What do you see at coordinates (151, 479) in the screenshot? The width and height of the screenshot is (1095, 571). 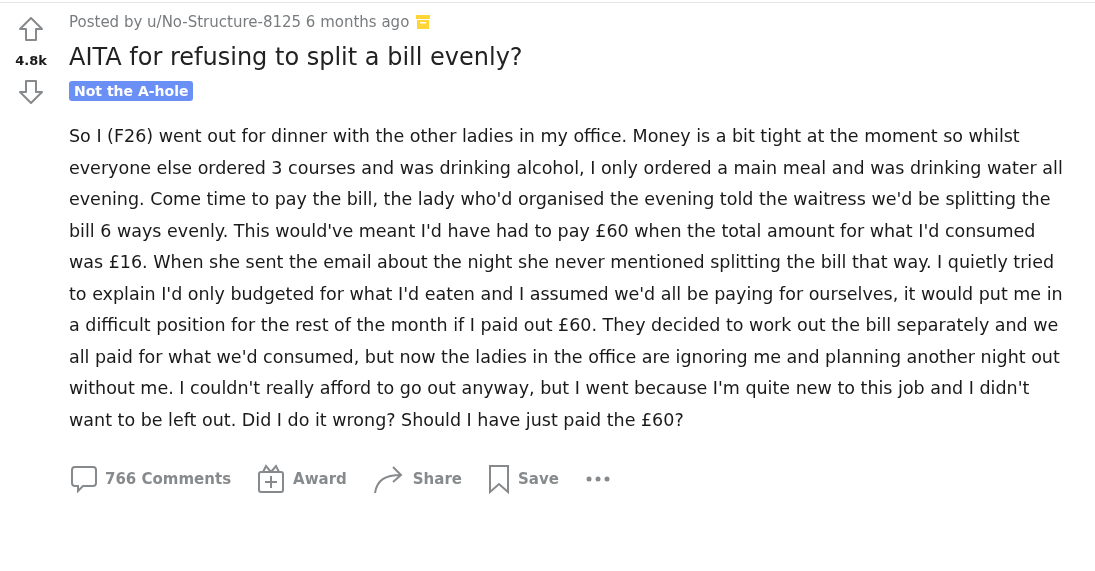 I see `comments-button: 766 Comments` at bounding box center [151, 479].